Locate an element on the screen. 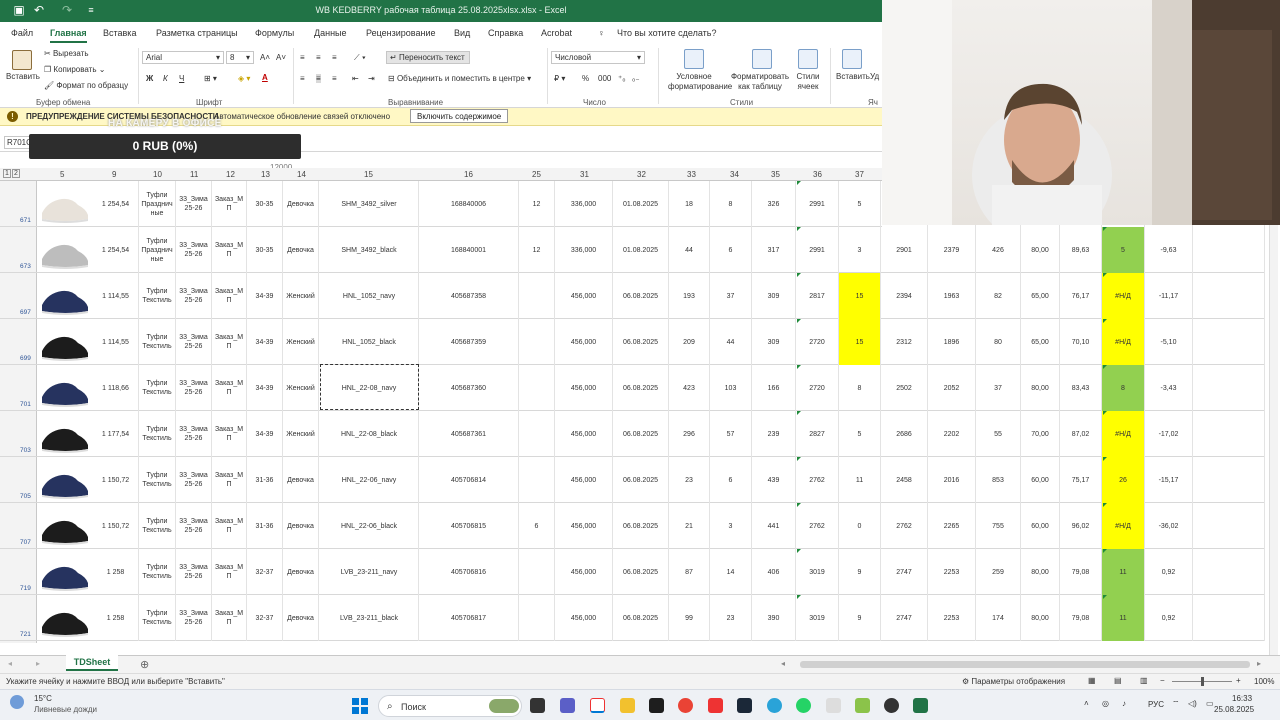 This screenshot has width=1280, height=720. cell-value-a: 2762 is located at coordinates (904, 526).